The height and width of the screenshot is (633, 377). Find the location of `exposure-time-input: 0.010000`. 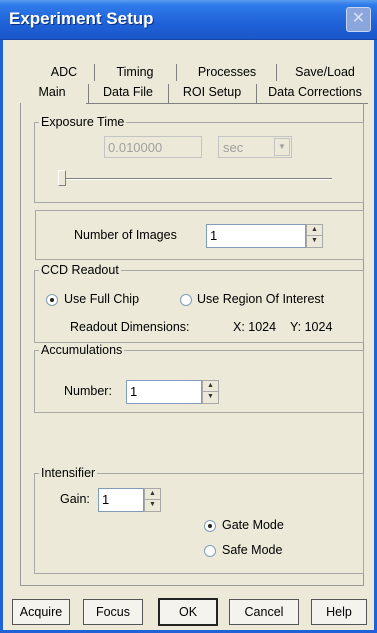

exposure-time-input: 0.010000 is located at coordinates (153, 147).